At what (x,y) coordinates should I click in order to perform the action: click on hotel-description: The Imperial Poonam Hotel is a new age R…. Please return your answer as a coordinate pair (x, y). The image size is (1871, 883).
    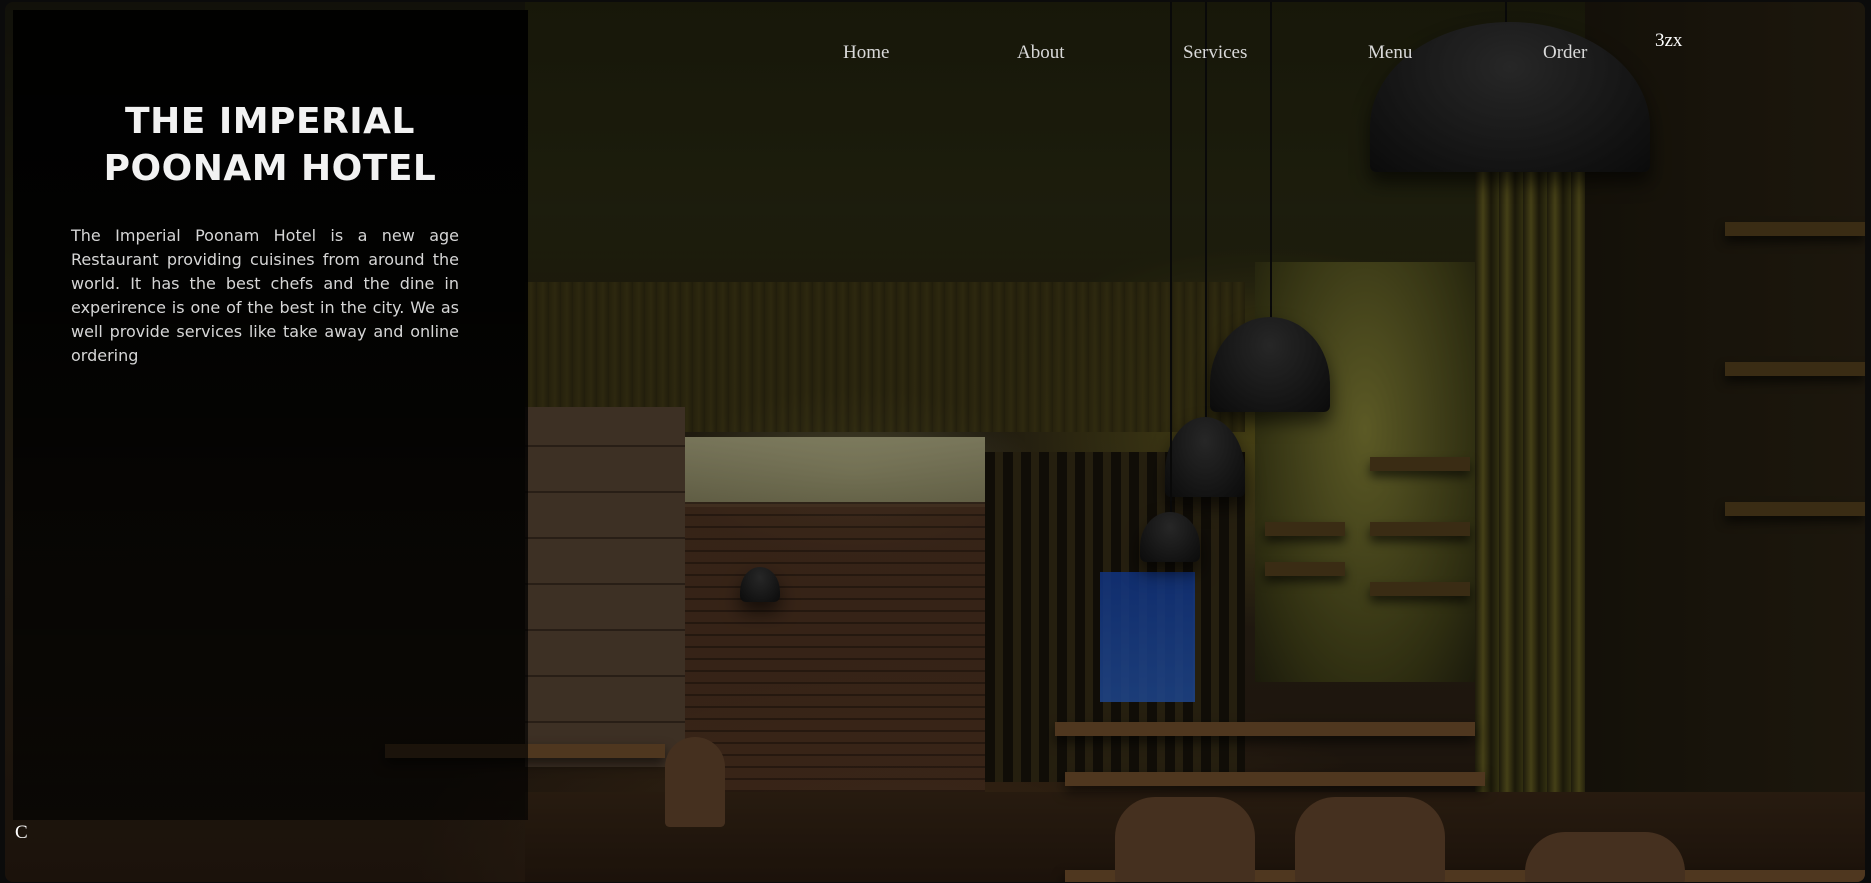
    Looking at the image, I should click on (265, 295).